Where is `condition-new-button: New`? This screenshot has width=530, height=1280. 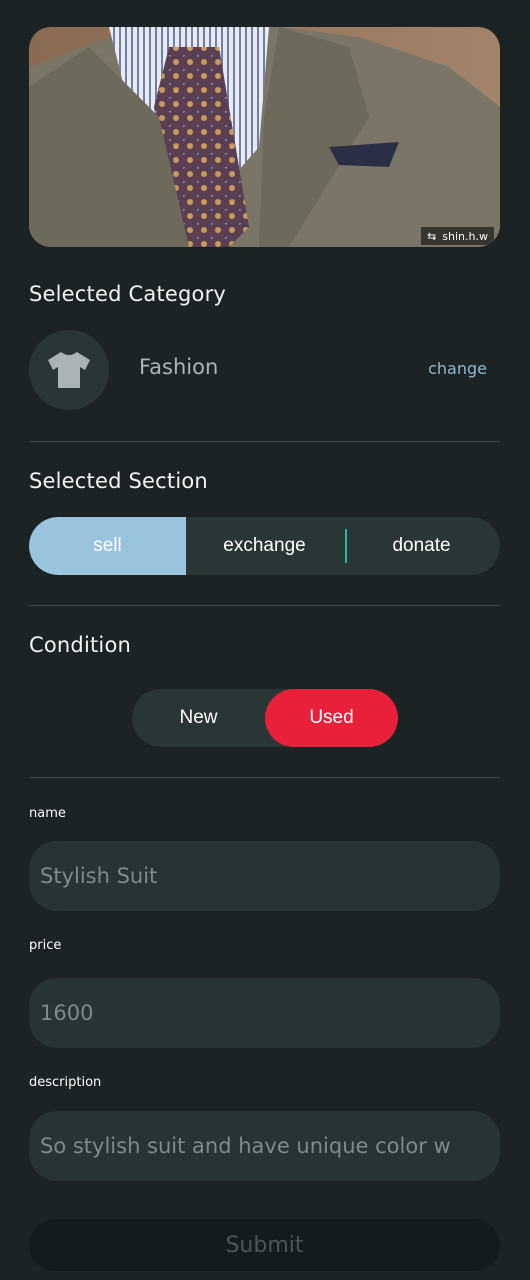 condition-new-button: New is located at coordinates (198, 718).